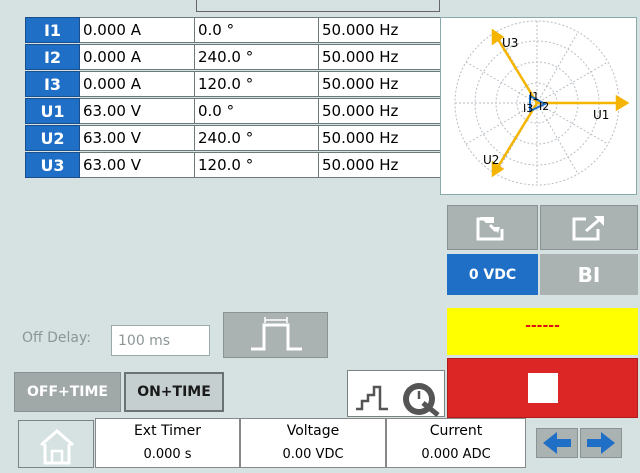 This screenshot has width=640, height=473. Describe the element at coordinates (56, 338) in the screenshot. I see `off-delay-label: Off Delay:` at that location.